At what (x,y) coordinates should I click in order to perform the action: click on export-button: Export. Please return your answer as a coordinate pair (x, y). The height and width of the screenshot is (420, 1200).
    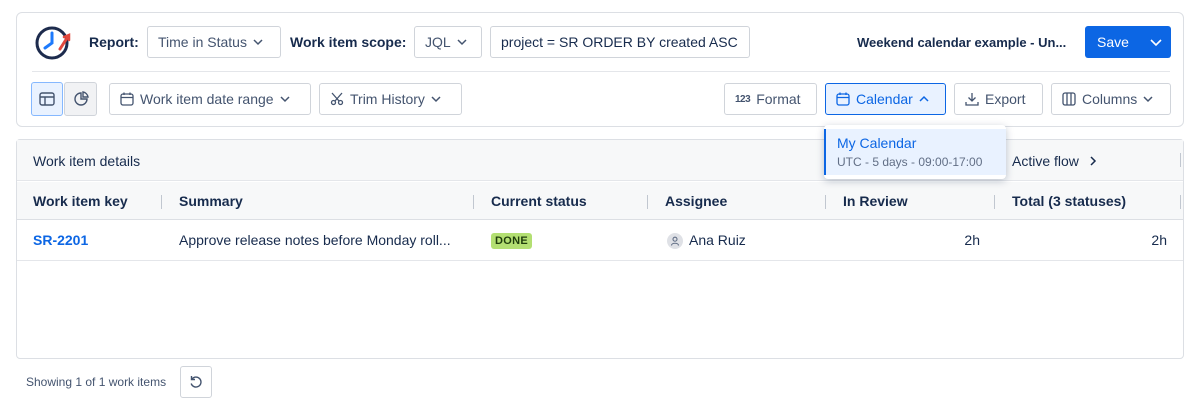
    Looking at the image, I should click on (998, 99).